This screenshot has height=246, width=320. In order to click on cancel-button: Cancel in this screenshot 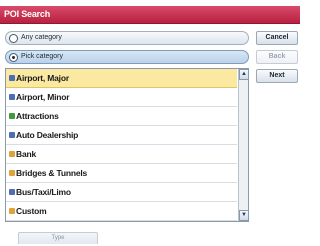, I will do `click(277, 38)`.